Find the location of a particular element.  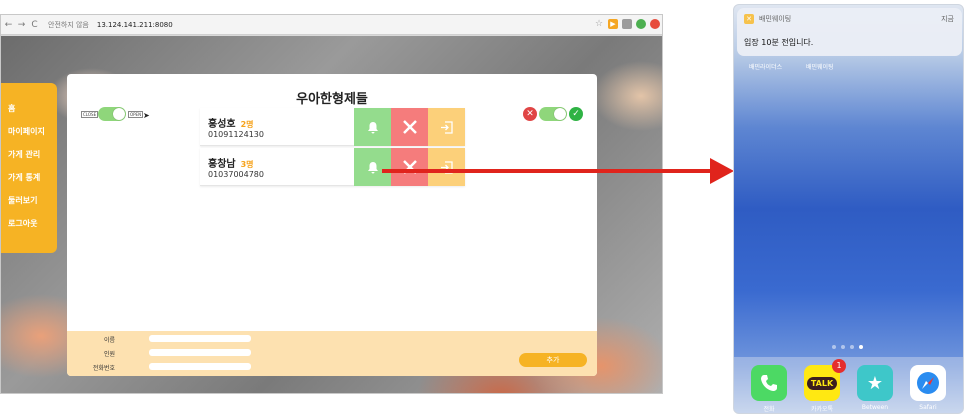

home-app-label: 배민라이더스 is located at coordinates (765, 66).